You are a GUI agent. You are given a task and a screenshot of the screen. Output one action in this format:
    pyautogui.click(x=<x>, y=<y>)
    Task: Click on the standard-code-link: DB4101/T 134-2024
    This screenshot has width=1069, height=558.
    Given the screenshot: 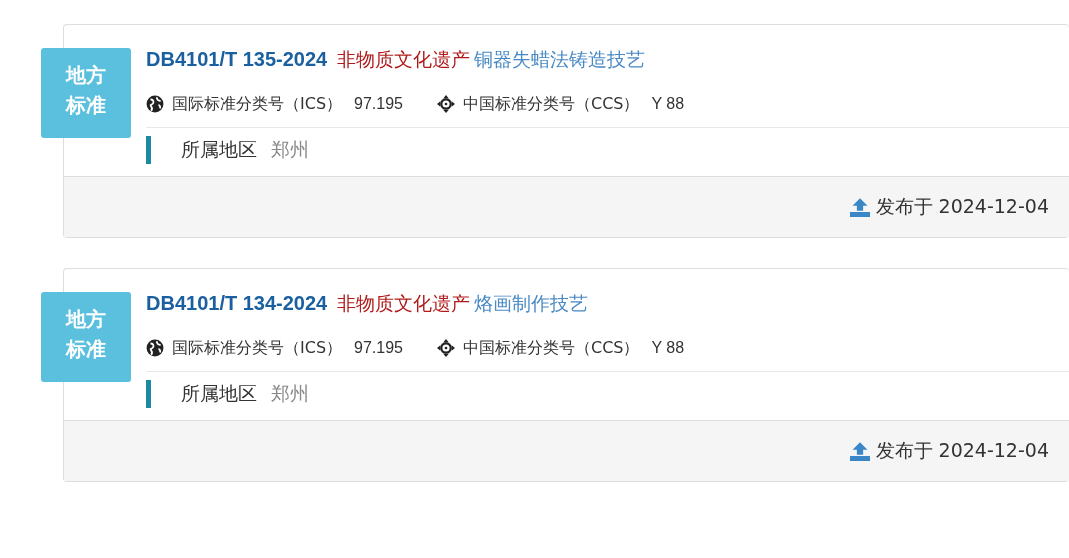 What is the action you would take?
    pyautogui.click(x=237, y=303)
    